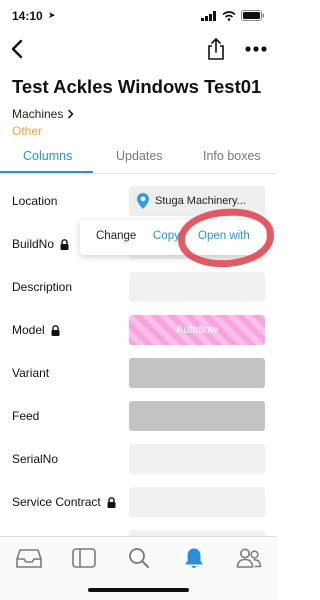 The height and width of the screenshot is (600, 320). What do you see at coordinates (71, 114) in the screenshot?
I see `chevron-right-icon` at bounding box center [71, 114].